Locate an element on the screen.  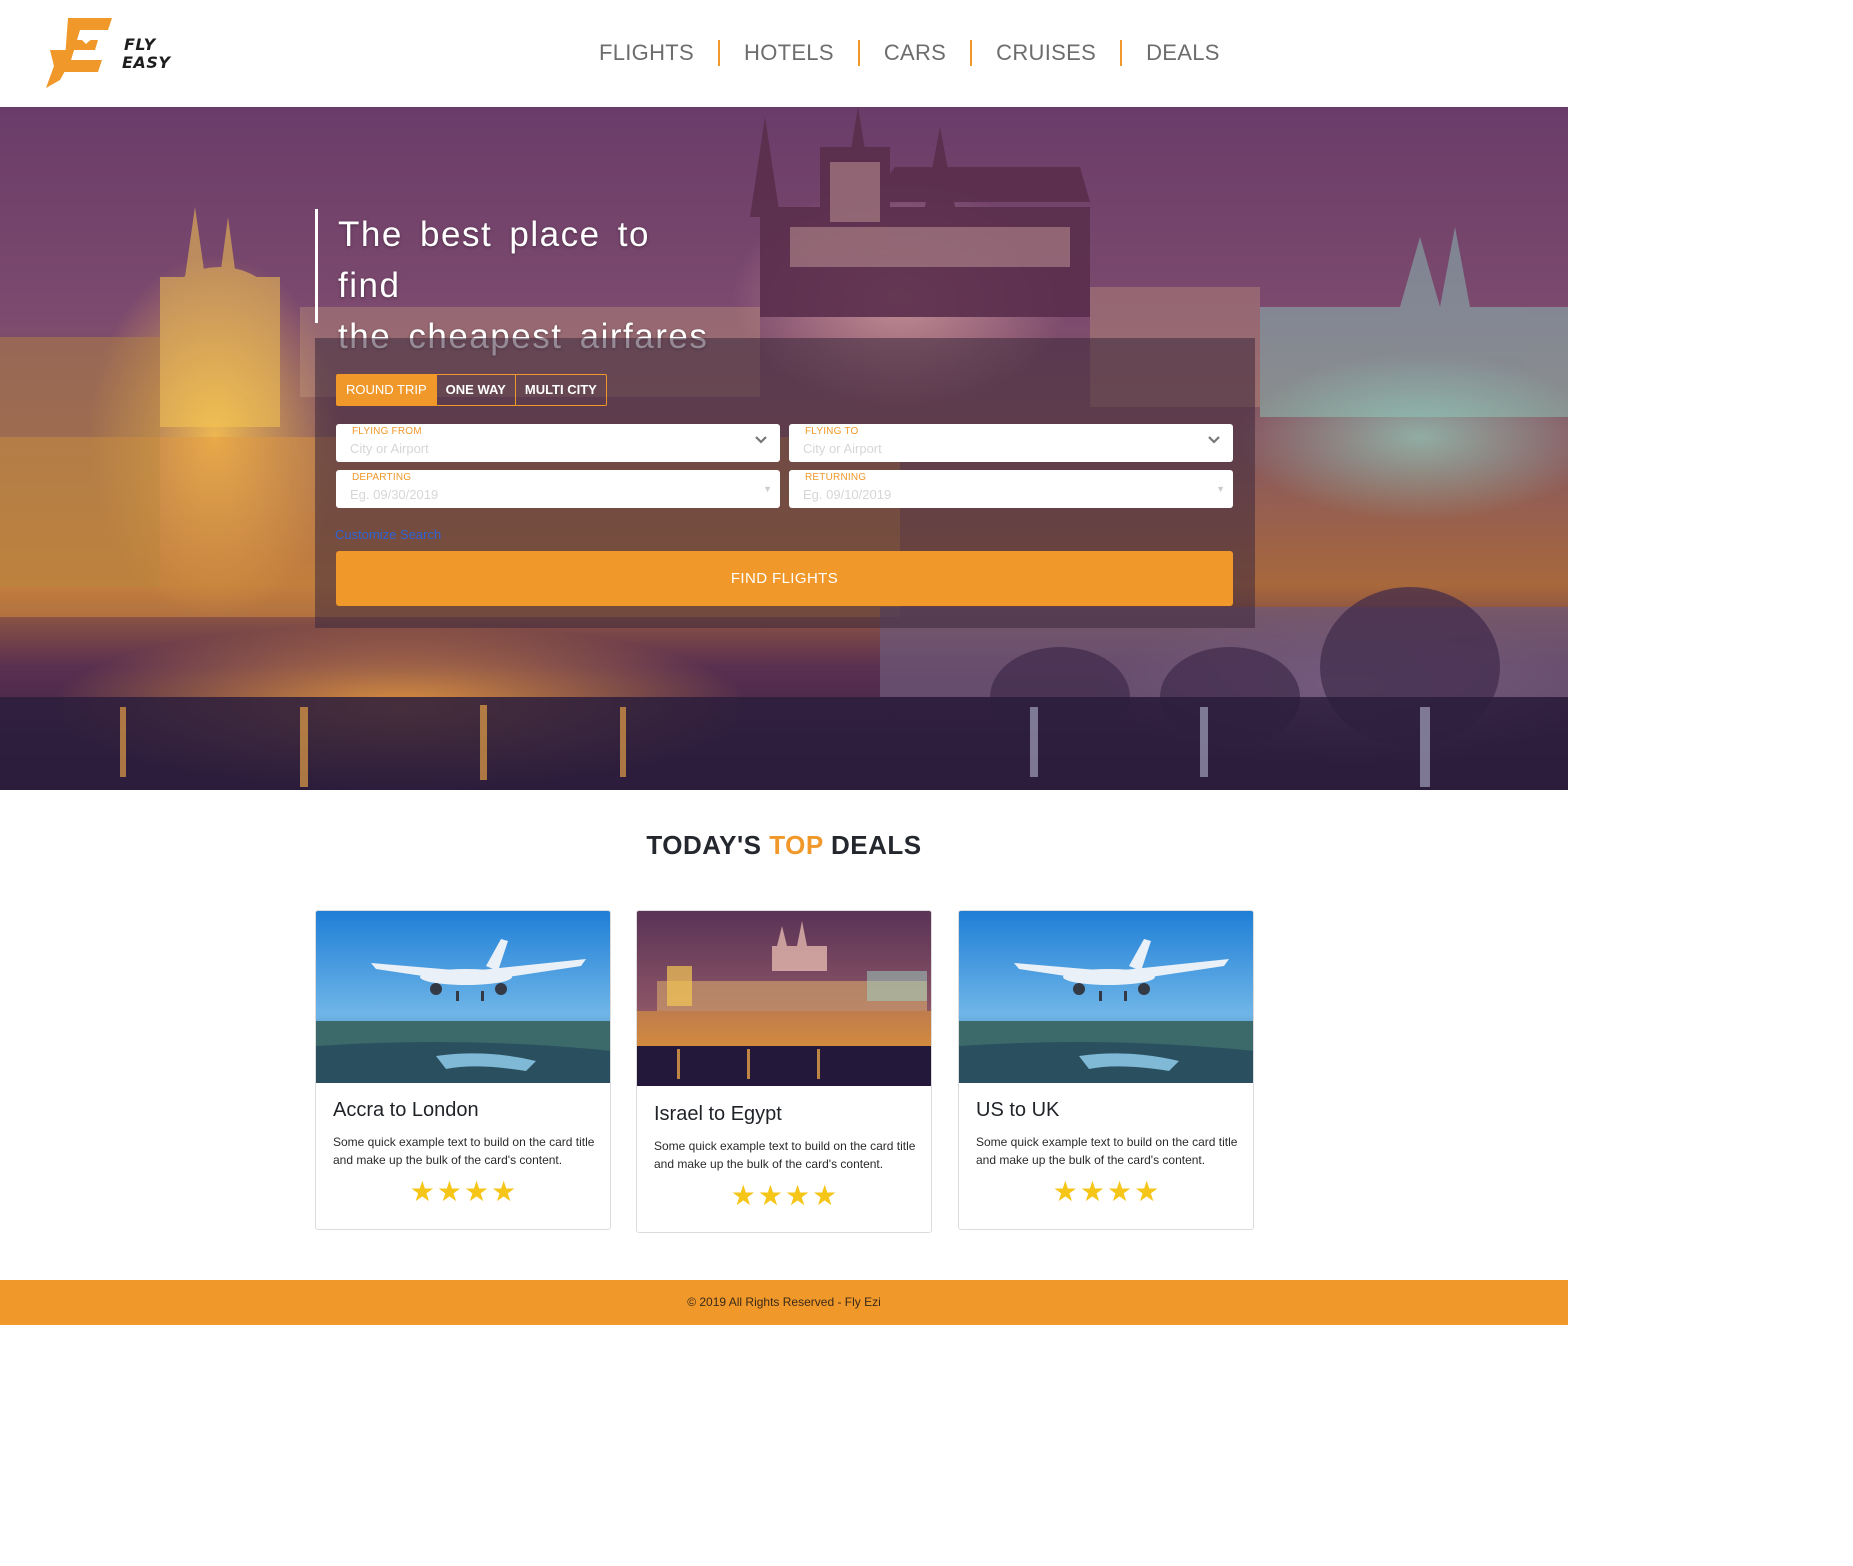
nav-item-flights: FLIGHTS is located at coordinates (646, 53).